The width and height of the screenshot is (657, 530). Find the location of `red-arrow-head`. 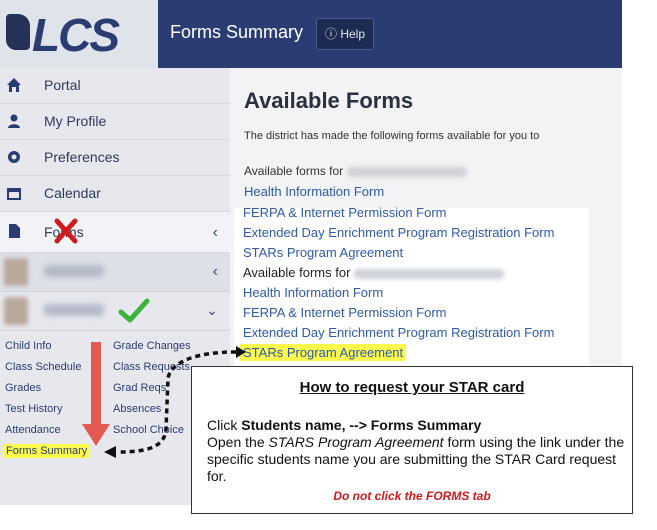

red-arrow-head is located at coordinates (96, 435).